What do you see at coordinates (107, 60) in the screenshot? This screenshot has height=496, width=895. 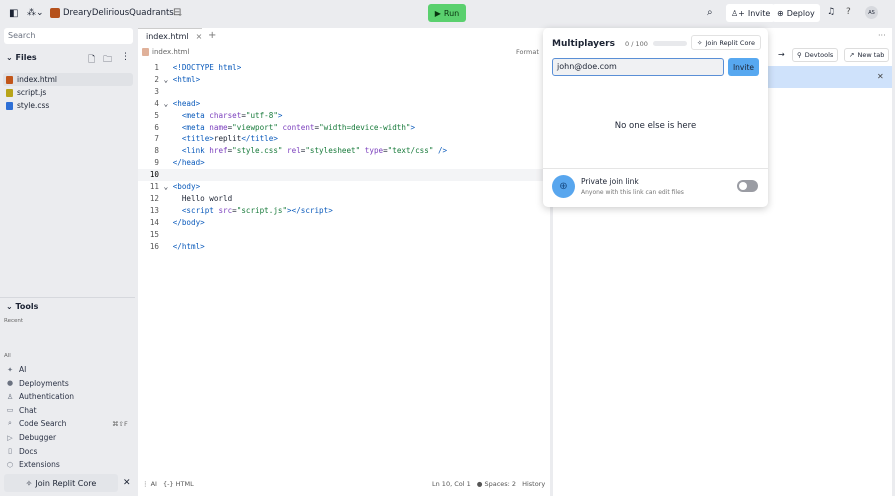 I see `new-folder-icon: 🗀` at bounding box center [107, 60].